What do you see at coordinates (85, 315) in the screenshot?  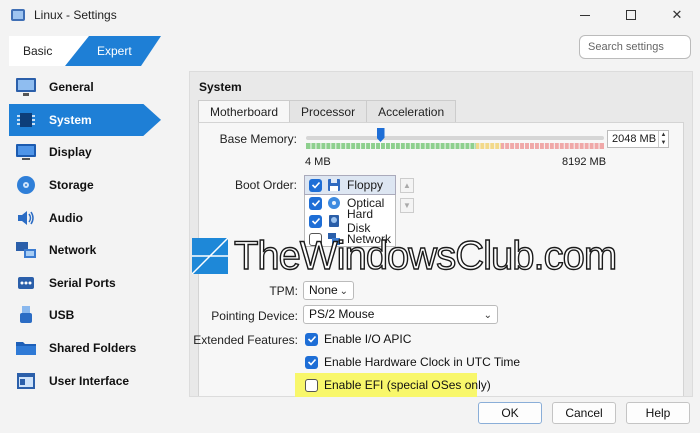 I see `sidebar-item-usb: USB` at bounding box center [85, 315].